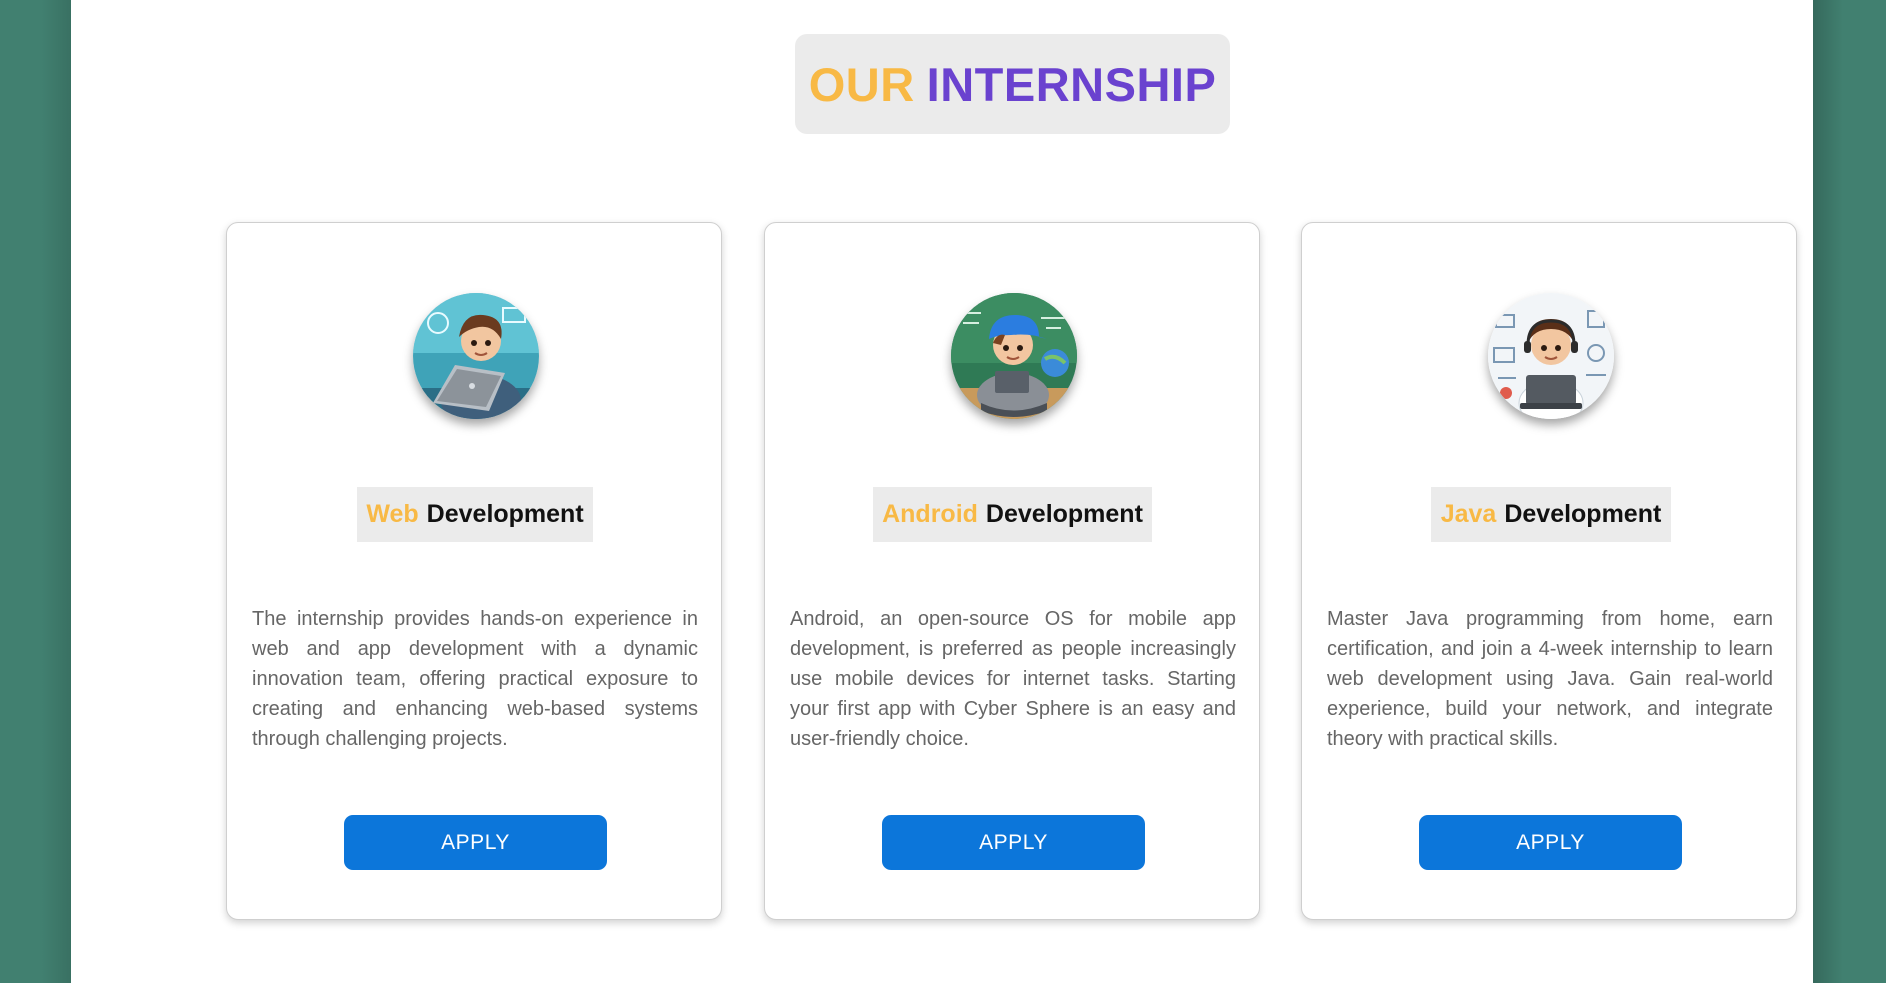  I want to click on card-title-java: Java Development, so click(1551, 514).